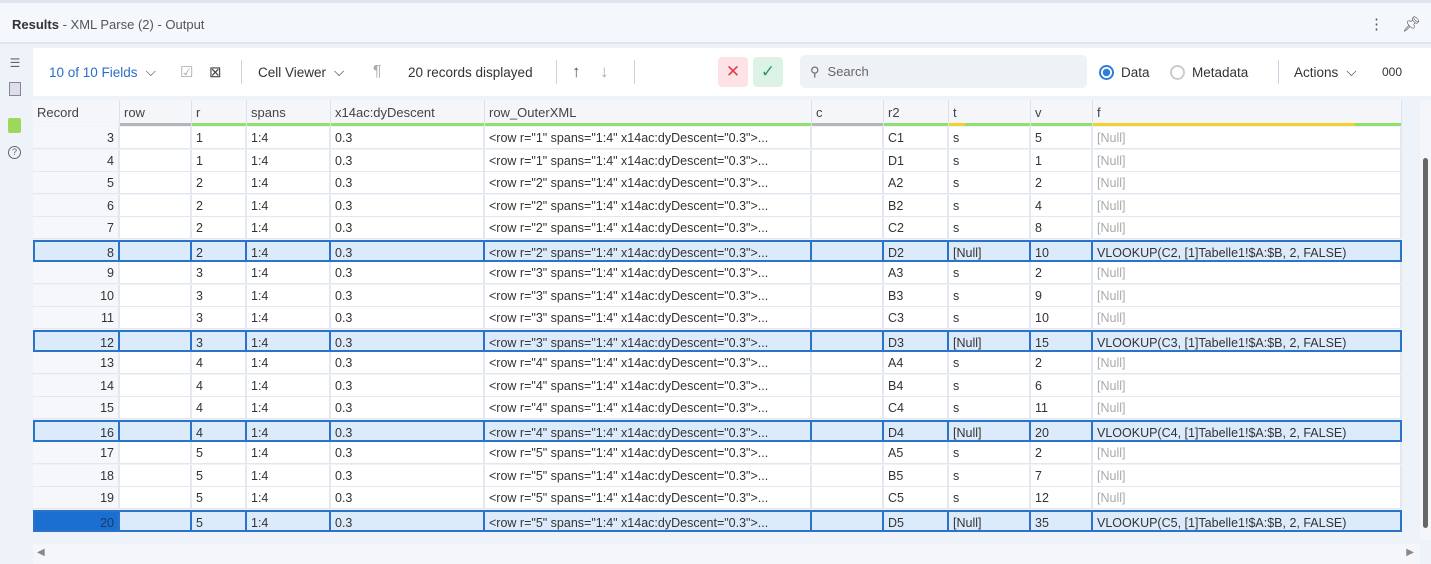 The image size is (1431, 564). I want to click on fields-dropdown: 10 of 10 Fields ⌵, so click(102, 72).